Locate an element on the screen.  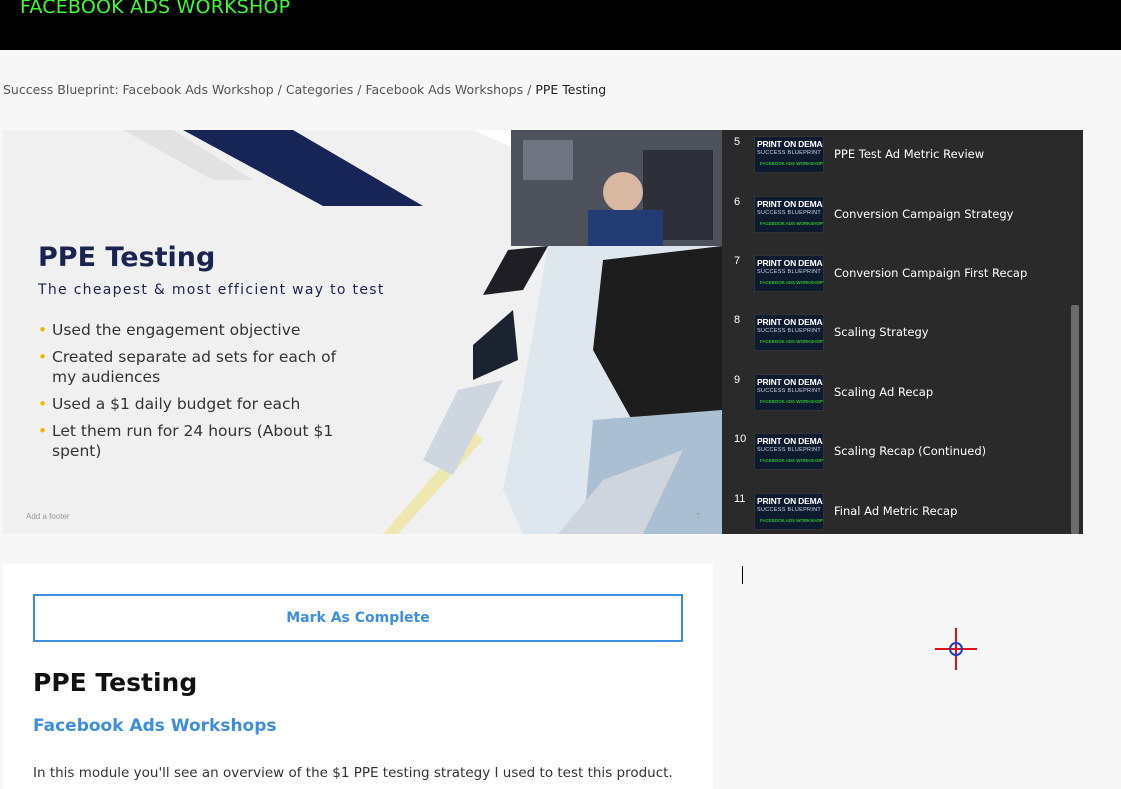
slide-title: PPE Testing is located at coordinates (127, 257).